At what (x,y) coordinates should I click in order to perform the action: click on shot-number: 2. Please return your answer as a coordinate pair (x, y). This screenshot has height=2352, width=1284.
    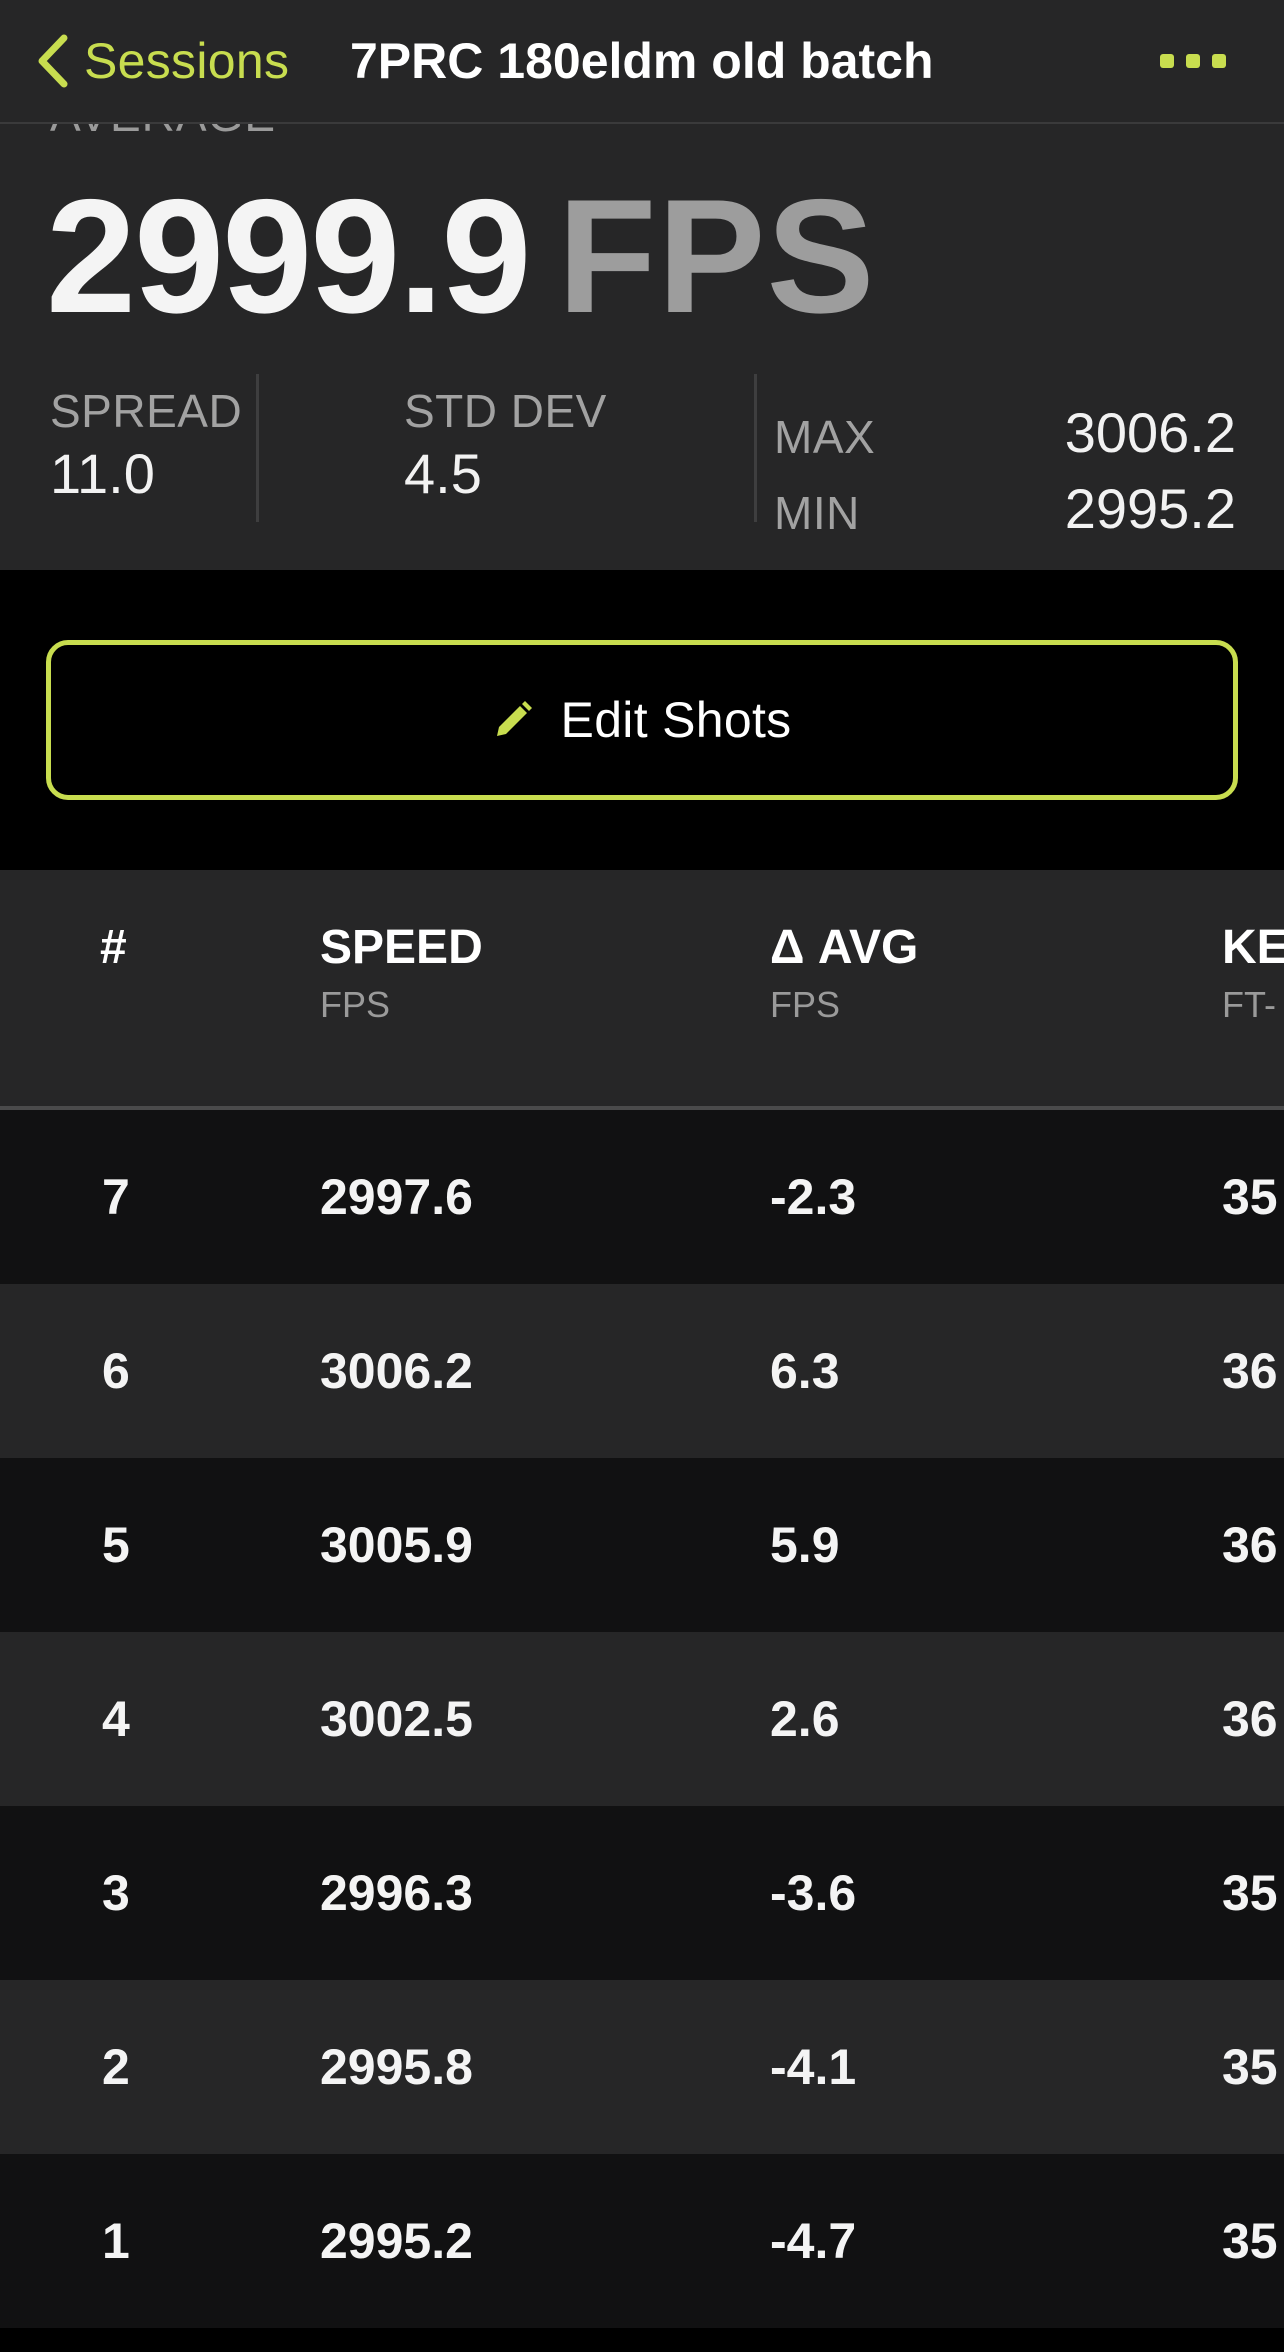
    Looking at the image, I should click on (116, 2067).